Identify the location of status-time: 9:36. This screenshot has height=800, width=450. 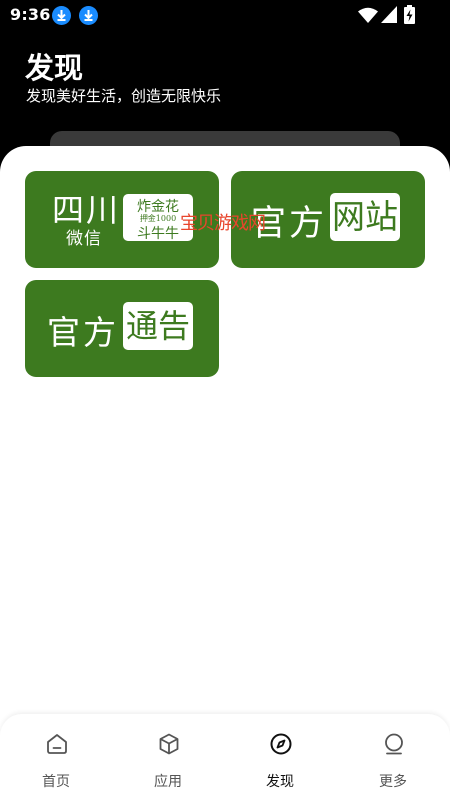
(30, 14).